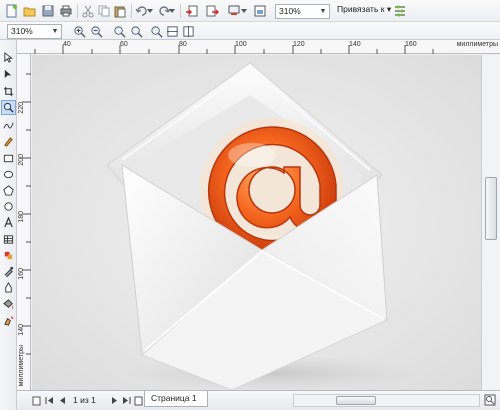 This screenshot has width=500, height=410. Describe the element at coordinates (172, 31) in the screenshot. I see `zoom-to-page-width-icon` at that location.